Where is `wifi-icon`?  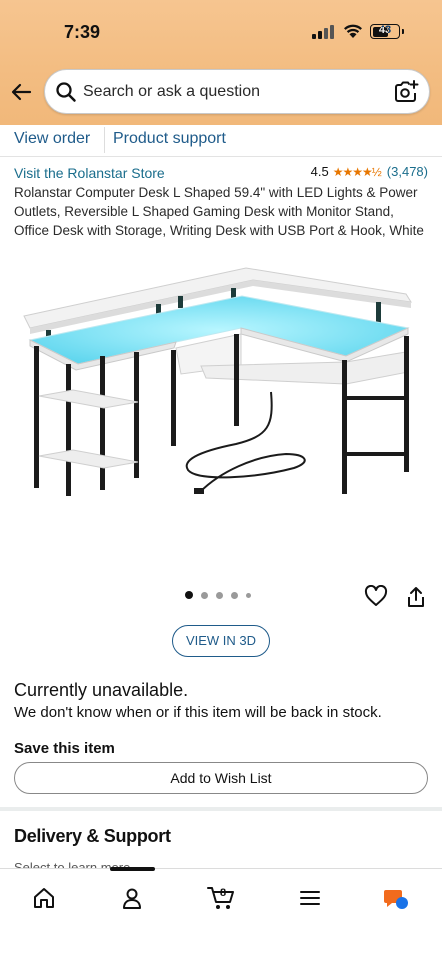
wifi-icon is located at coordinates (353, 31).